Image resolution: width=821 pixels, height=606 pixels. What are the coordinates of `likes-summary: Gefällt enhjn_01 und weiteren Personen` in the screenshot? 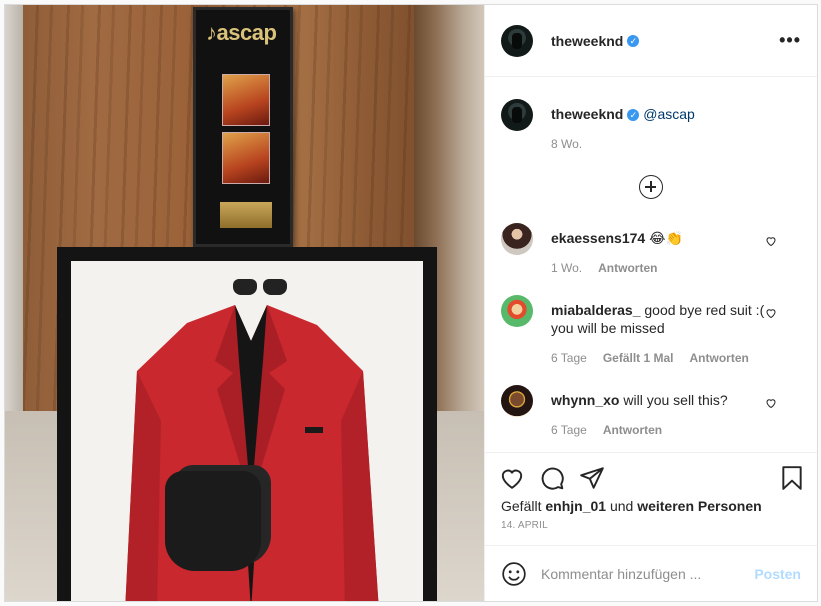 It's located at (651, 505).